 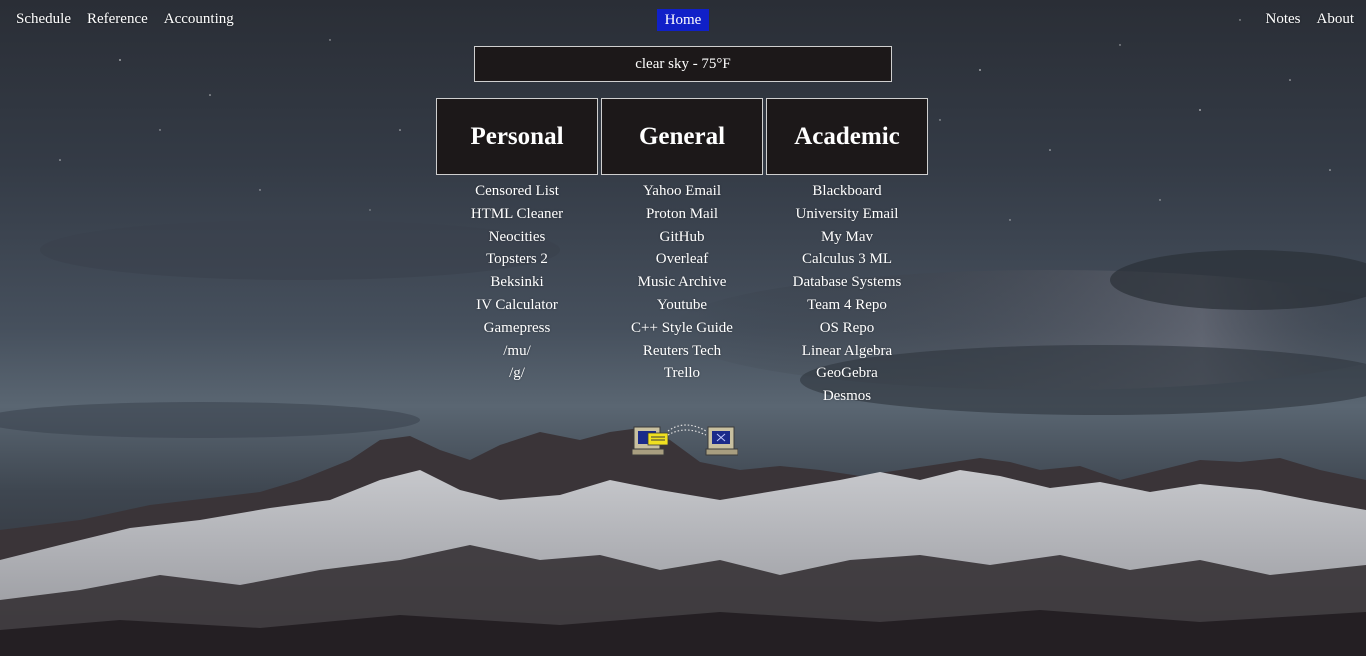 What do you see at coordinates (517, 373) in the screenshot?
I see `link-g: /g/` at bounding box center [517, 373].